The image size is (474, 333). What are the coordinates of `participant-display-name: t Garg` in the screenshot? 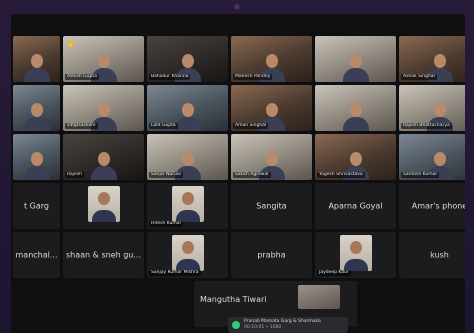 It's located at (36, 206).